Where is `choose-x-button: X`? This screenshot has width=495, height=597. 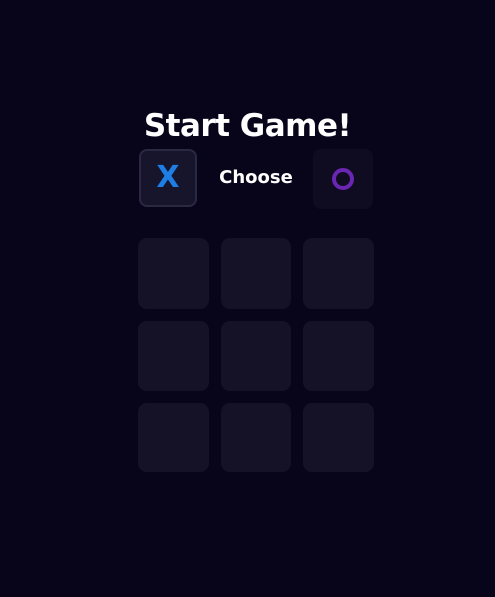 choose-x-button: X is located at coordinates (168, 178).